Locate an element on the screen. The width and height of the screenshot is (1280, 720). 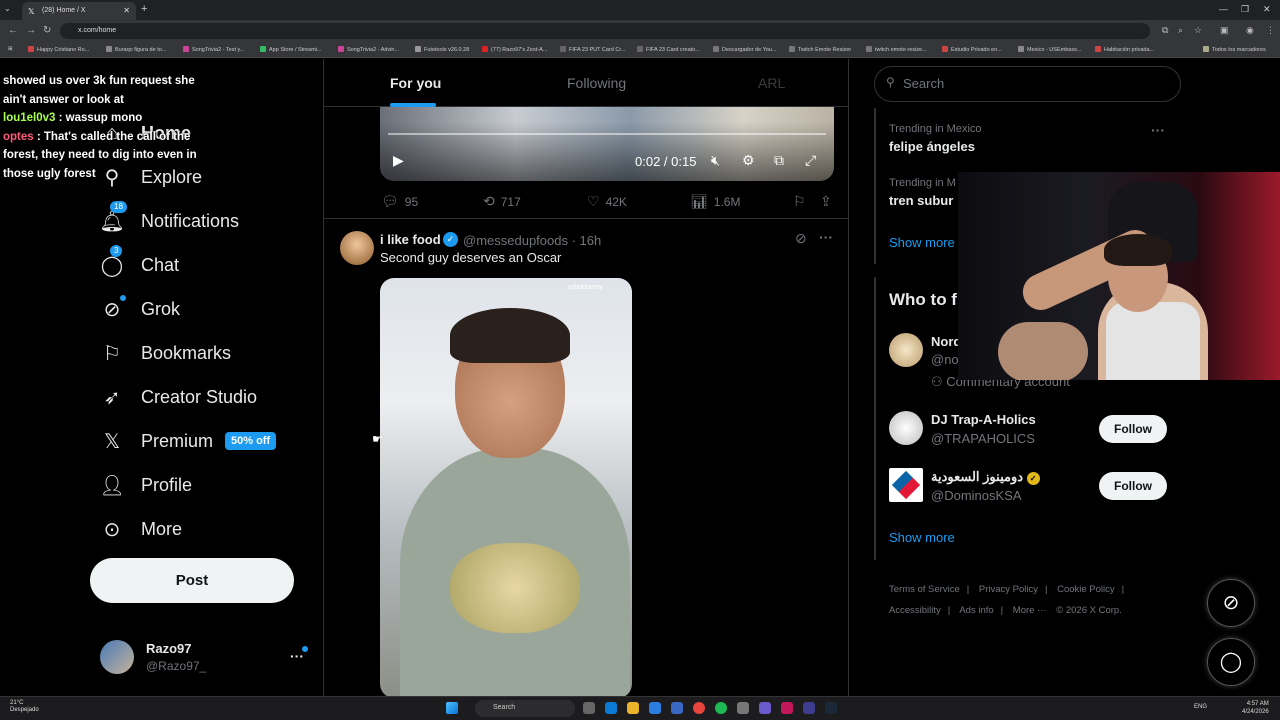
nav-more: ⊙ More is located at coordinates (141, 529).